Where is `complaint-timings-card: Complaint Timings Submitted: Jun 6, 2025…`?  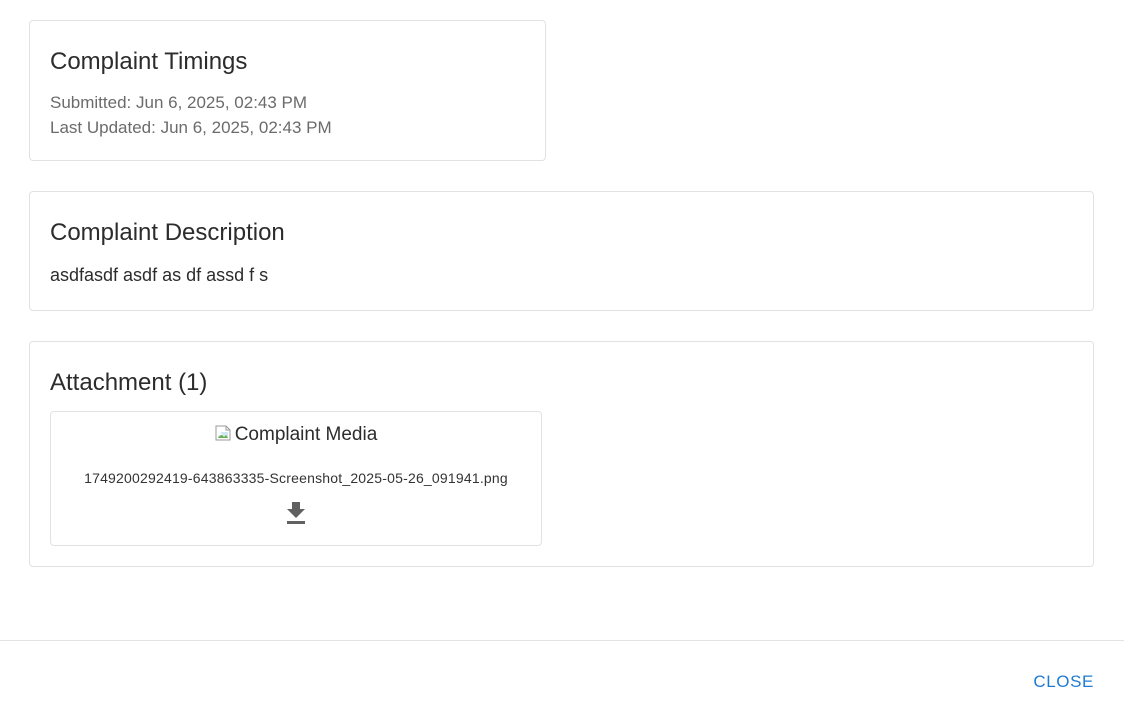
complaint-timings-card: Complaint Timings Submitted: Jun 6, 2025… is located at coordinates (287, 90).